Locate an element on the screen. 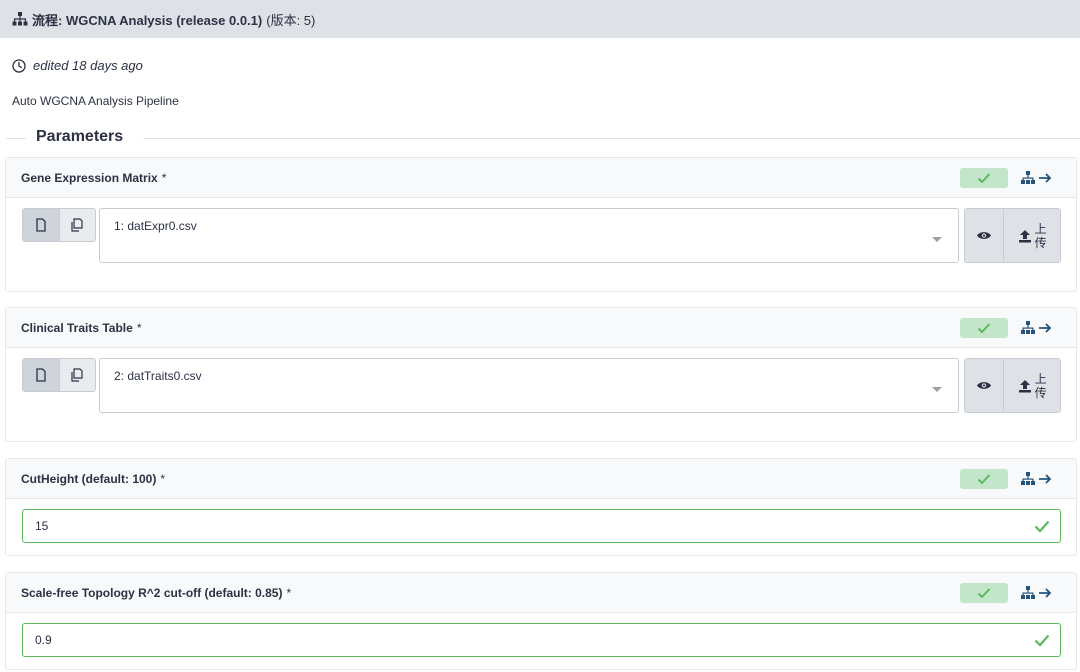  dataset-select: 1: datExpr0.csv is located at coordinates (529, 235).